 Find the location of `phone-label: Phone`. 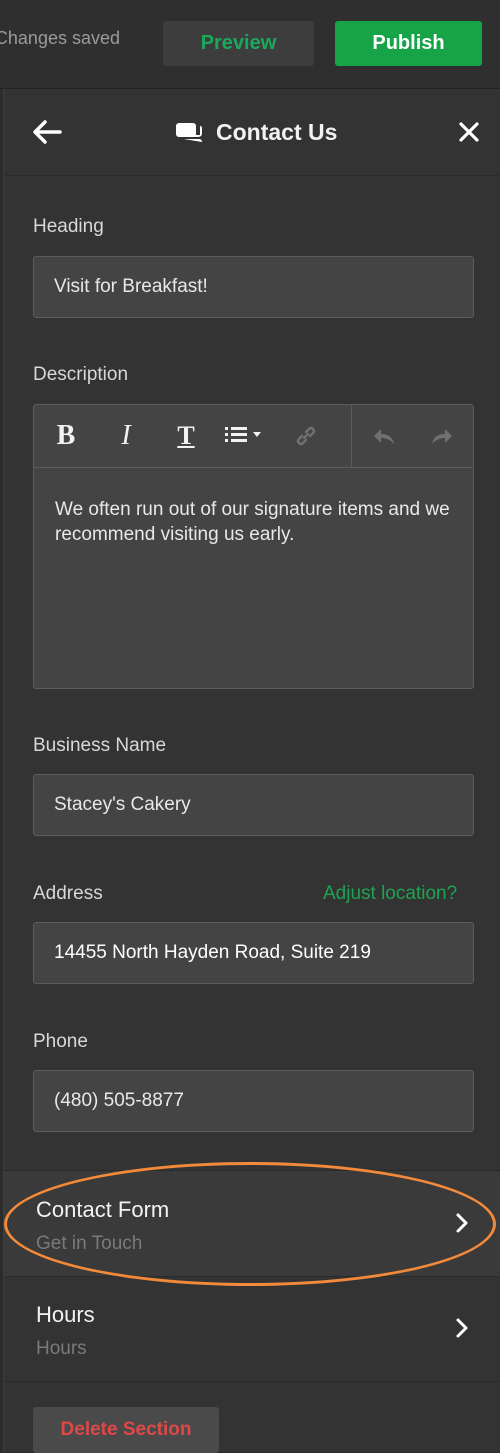

phone-label: Phone is located at coordinates (60, 1041).